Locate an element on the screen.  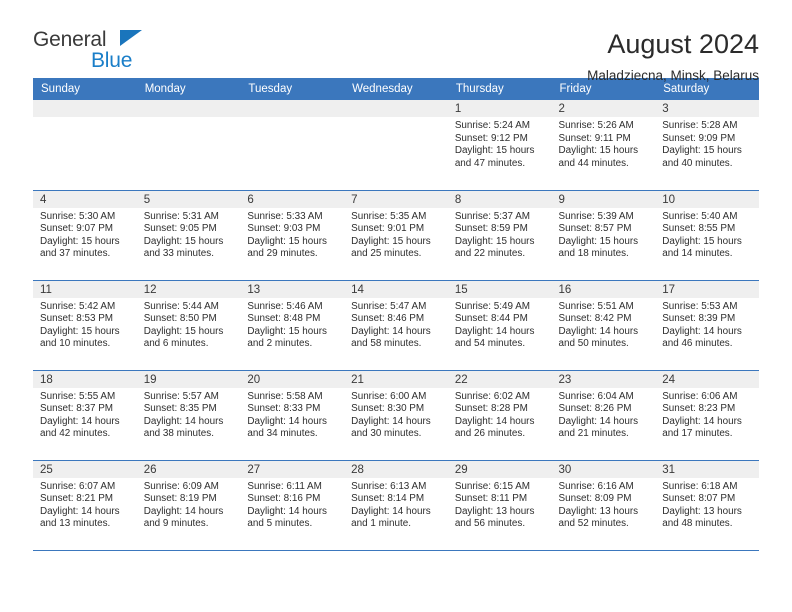
sunset-time: Sunset: 8:28 PM is located at coordinates (491, 409).